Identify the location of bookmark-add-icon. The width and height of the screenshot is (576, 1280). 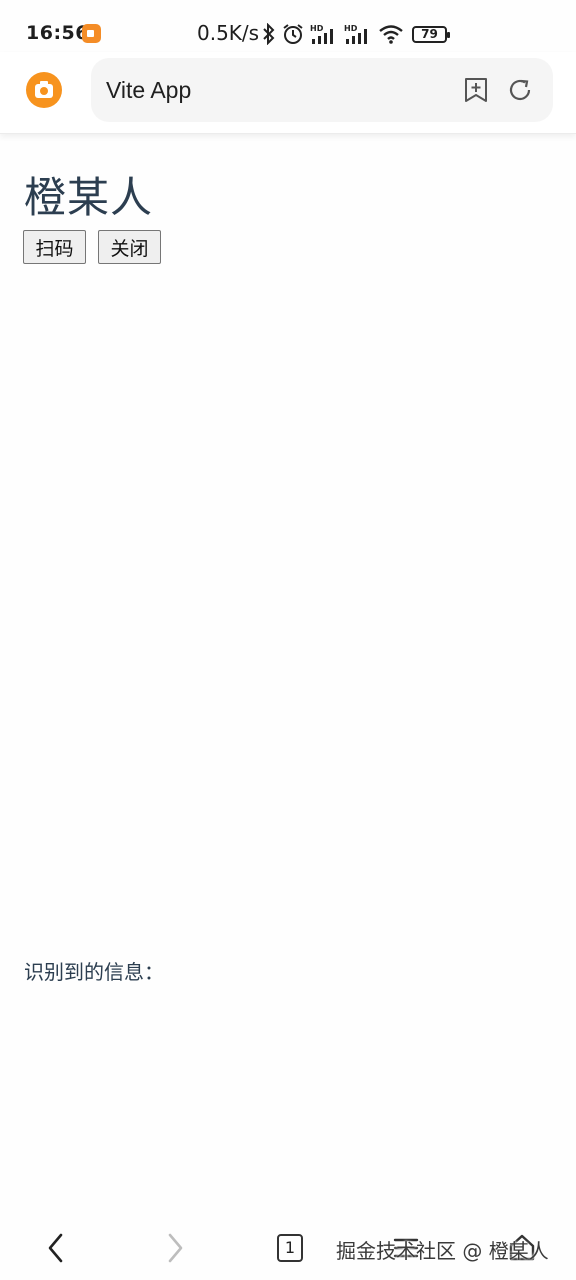
(476, 90).